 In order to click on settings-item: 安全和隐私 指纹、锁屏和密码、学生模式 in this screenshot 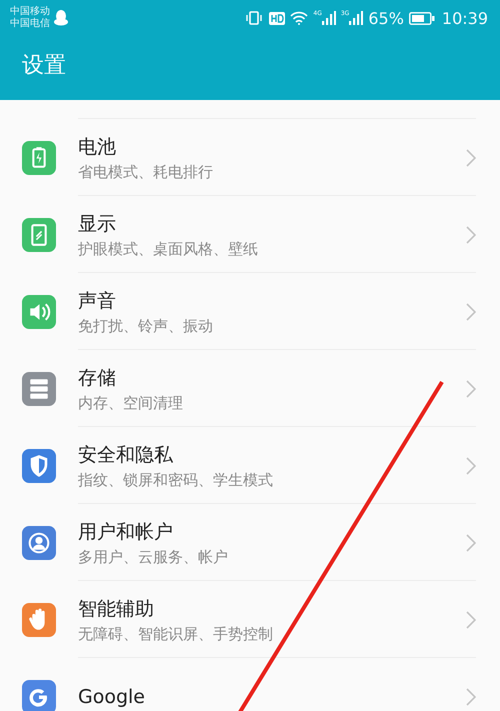, I will do `click(250, 465)`.